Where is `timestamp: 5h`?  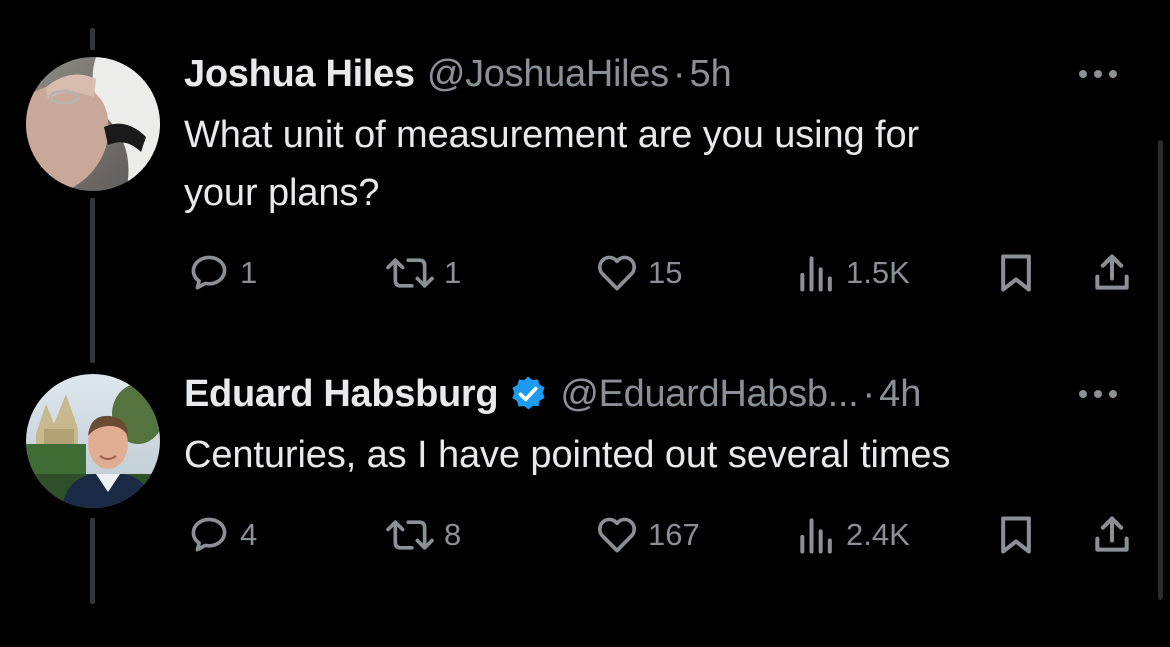 timestamp: 5h is located at coordinates (710, 74).